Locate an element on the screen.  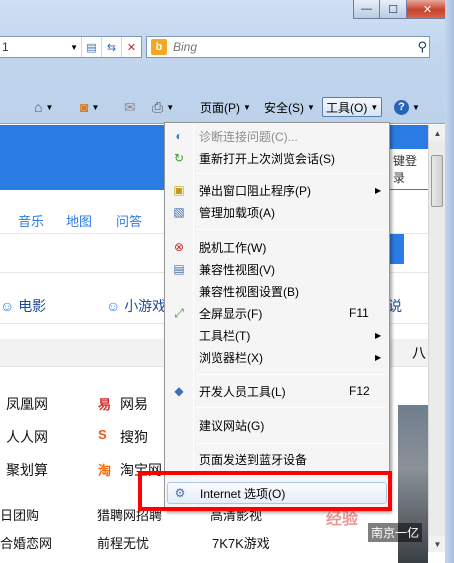
tab-movie-label: 电影 is located at coordinates (32, 306).